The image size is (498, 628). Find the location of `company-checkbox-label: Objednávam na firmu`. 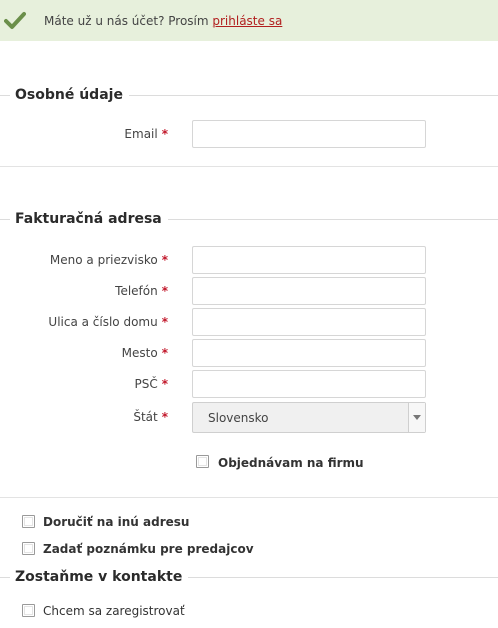

company-checkbox-label: Objednávam na firmu is located at coordinates (291, 463).